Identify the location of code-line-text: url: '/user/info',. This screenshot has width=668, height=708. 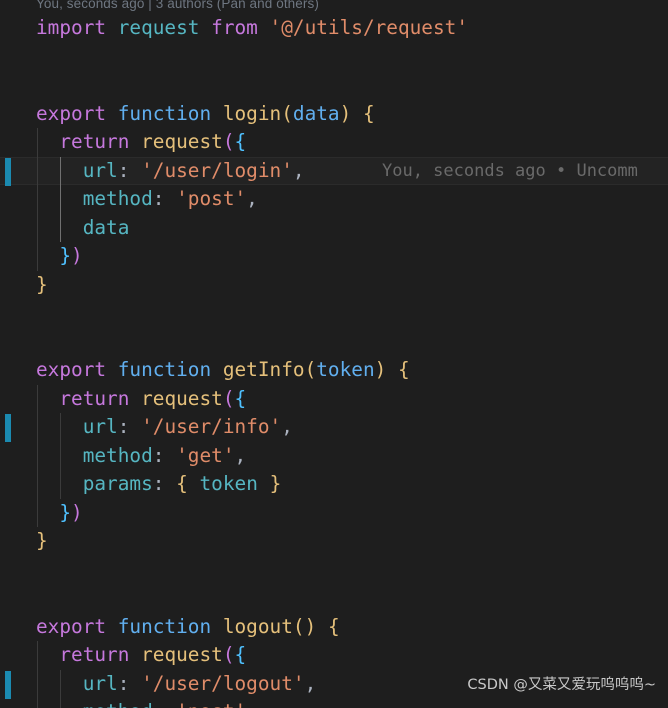
(146, 427).